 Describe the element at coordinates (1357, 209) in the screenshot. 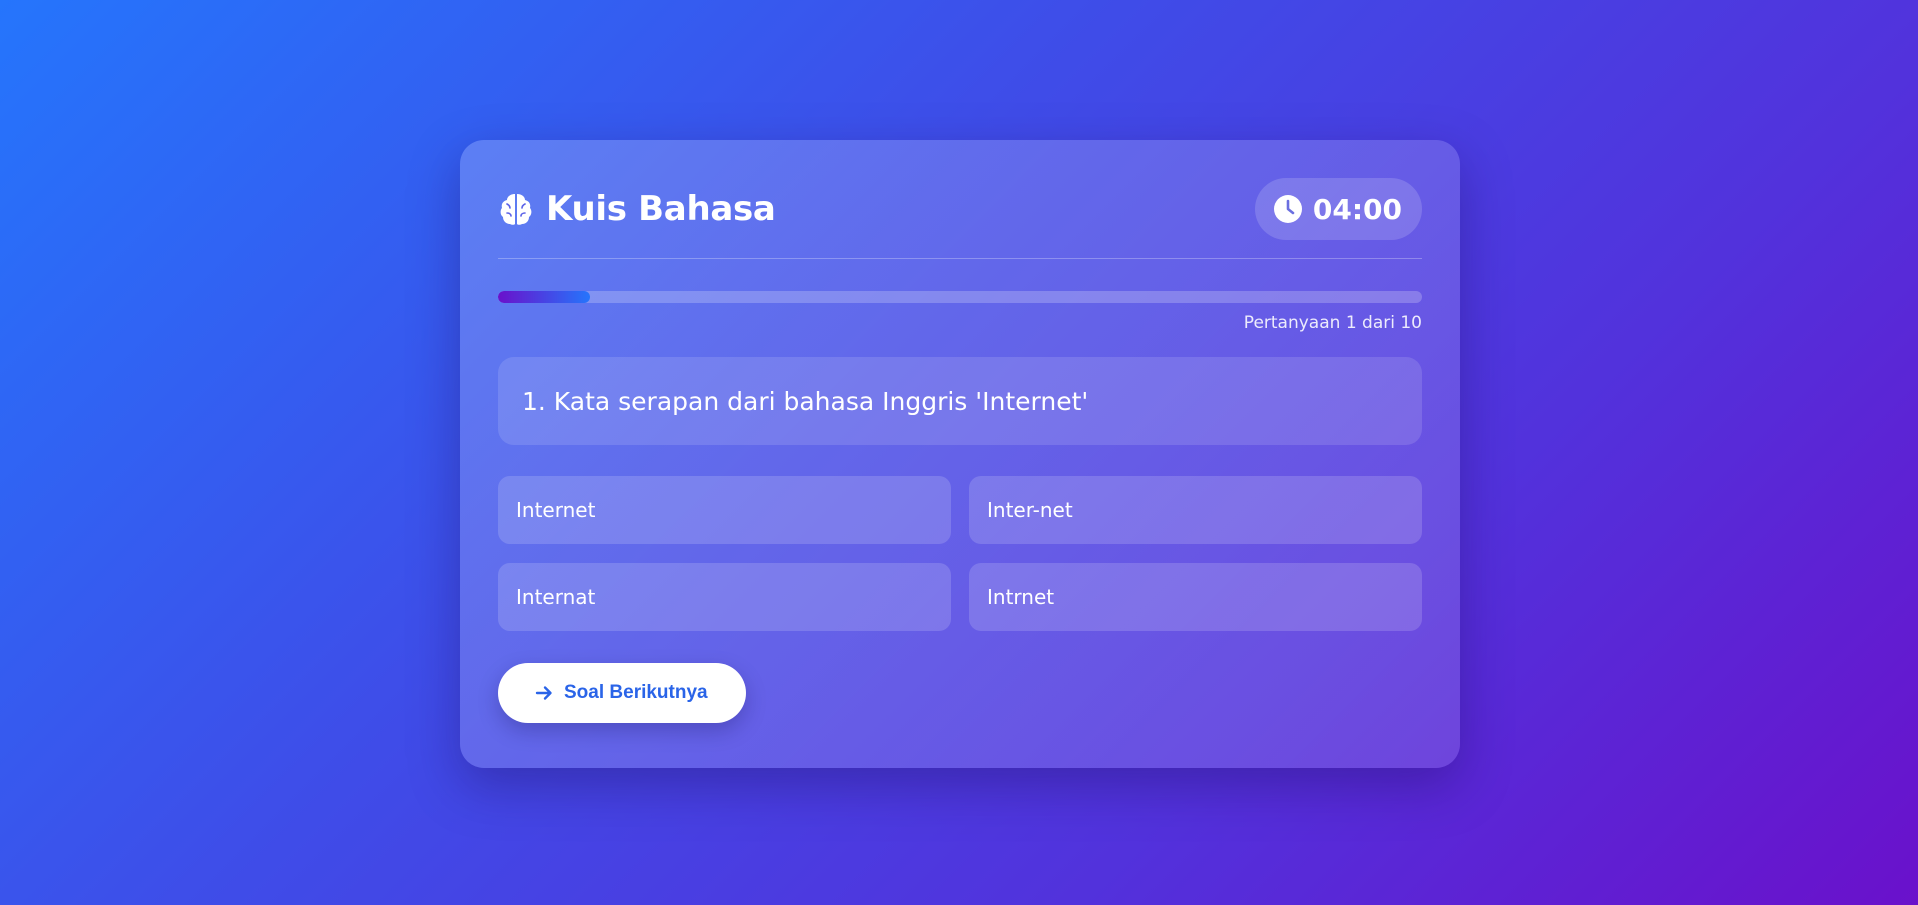

I see `timer-value: 04:00` at that location.